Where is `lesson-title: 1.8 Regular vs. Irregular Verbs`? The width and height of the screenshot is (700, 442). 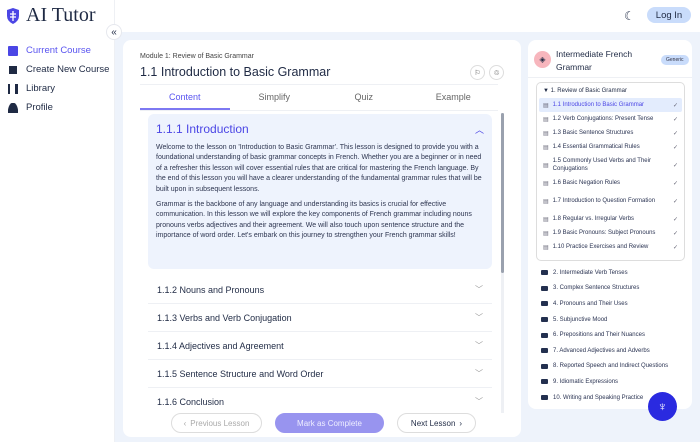
lesson-title: 1.8 Regular vs. Irregular Verbs is located at coordinates (593, 219).